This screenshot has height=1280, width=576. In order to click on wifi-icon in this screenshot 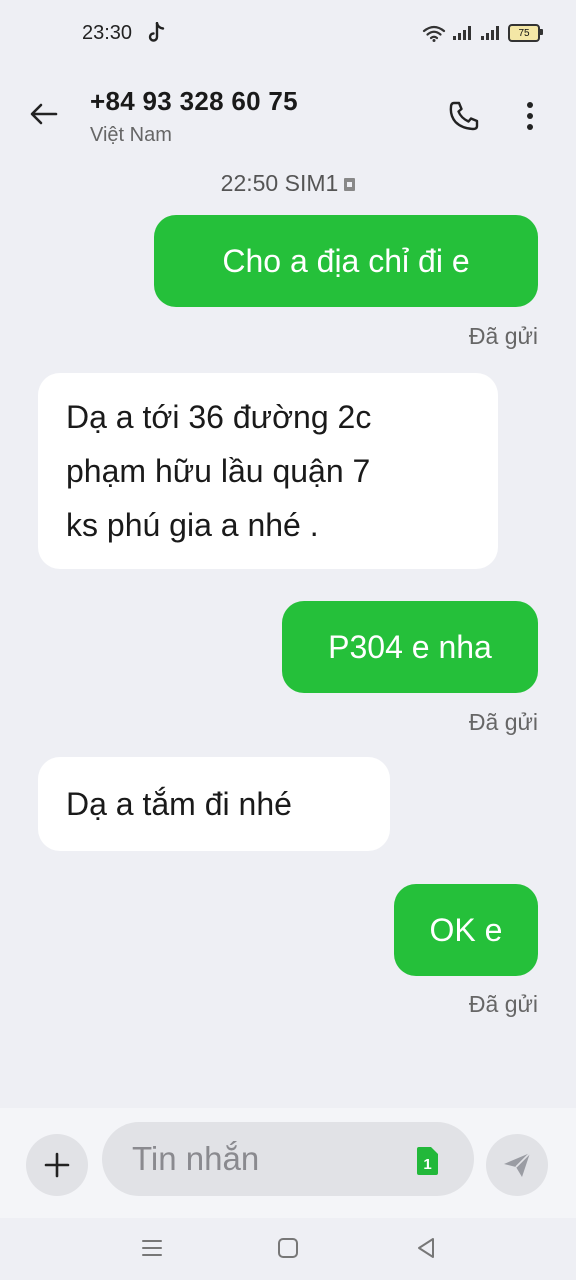, I will do `click(434, 33)`.